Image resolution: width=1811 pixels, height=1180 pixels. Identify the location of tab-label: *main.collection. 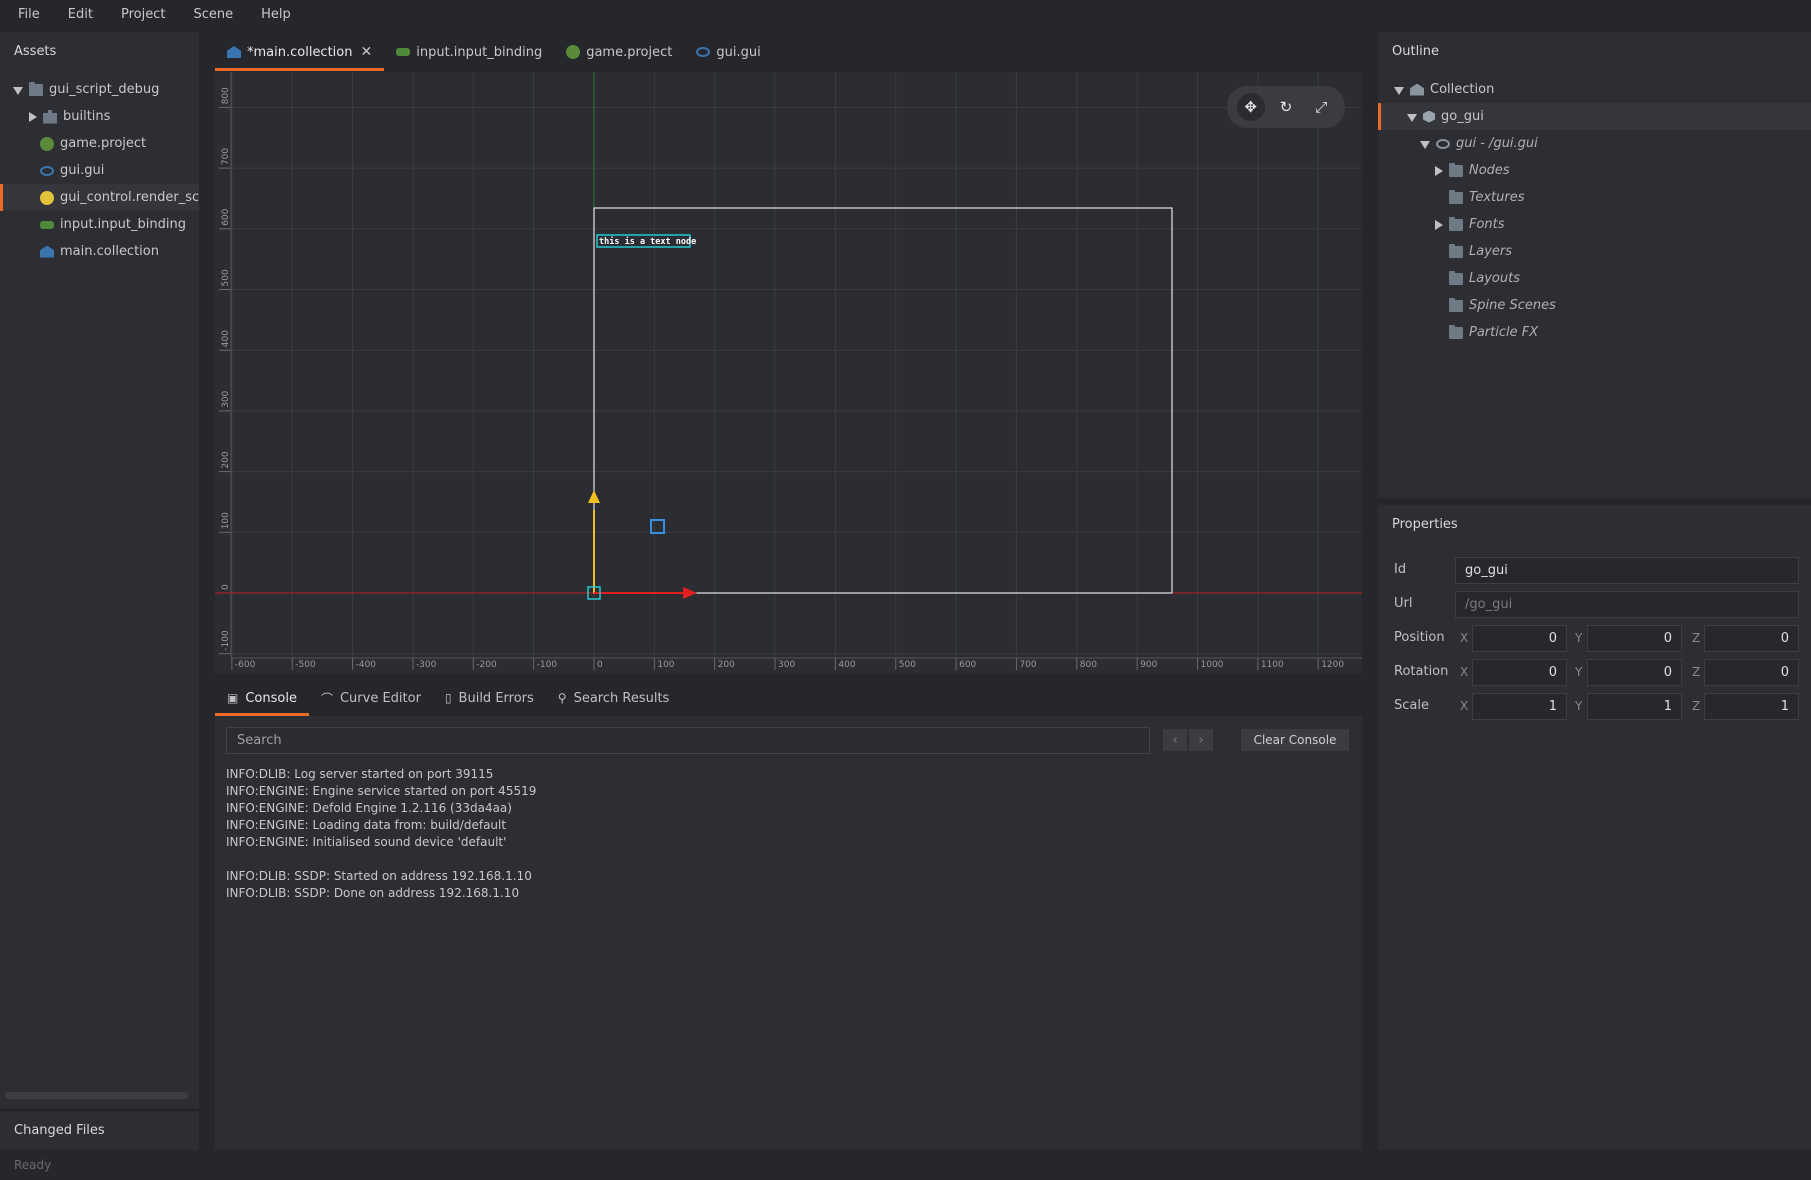
(300, 52).